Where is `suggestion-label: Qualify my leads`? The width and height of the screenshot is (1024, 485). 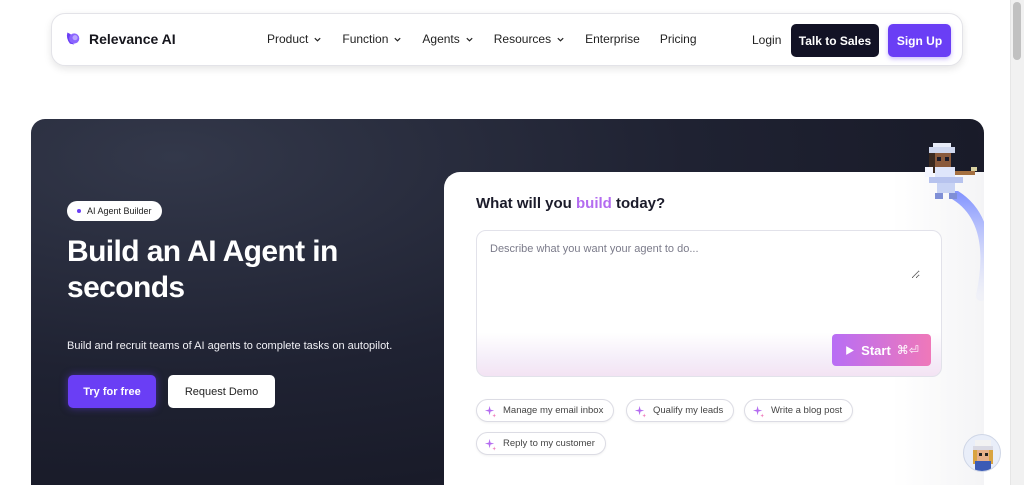 suggestion-label: Qualify my leads is located at coordinates (688, 410).